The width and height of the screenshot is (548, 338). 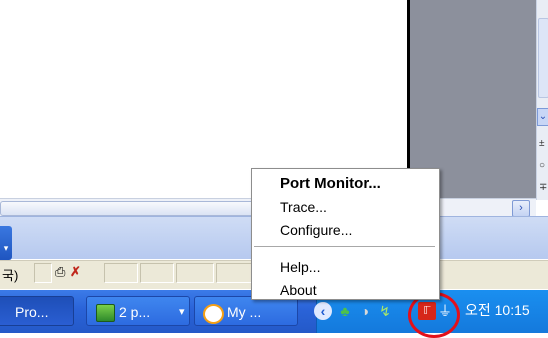 I want to click on show-hidden-icons-icon: ‹, so click(x=323, y=311).